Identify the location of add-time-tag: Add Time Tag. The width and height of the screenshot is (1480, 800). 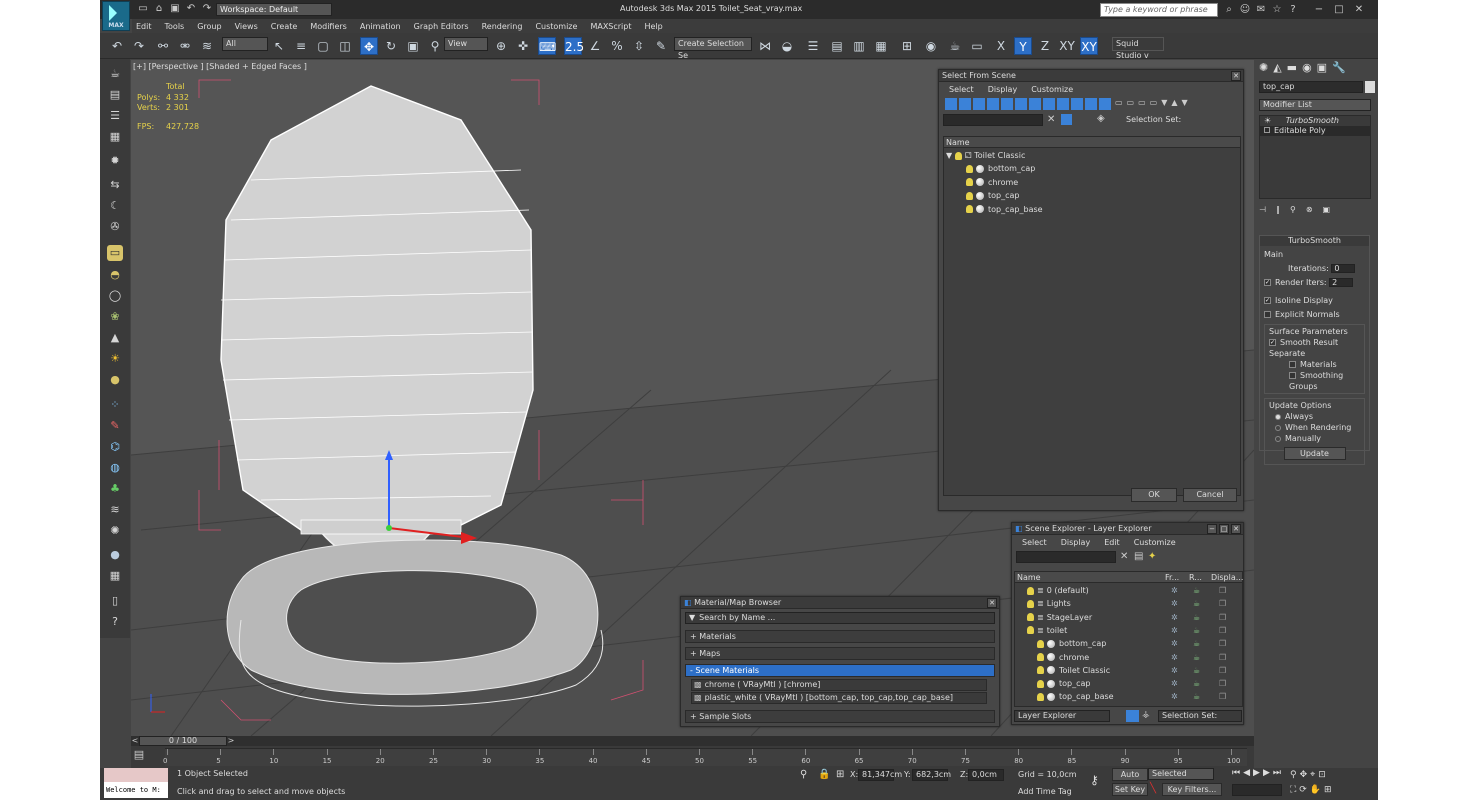
(1045, 791).